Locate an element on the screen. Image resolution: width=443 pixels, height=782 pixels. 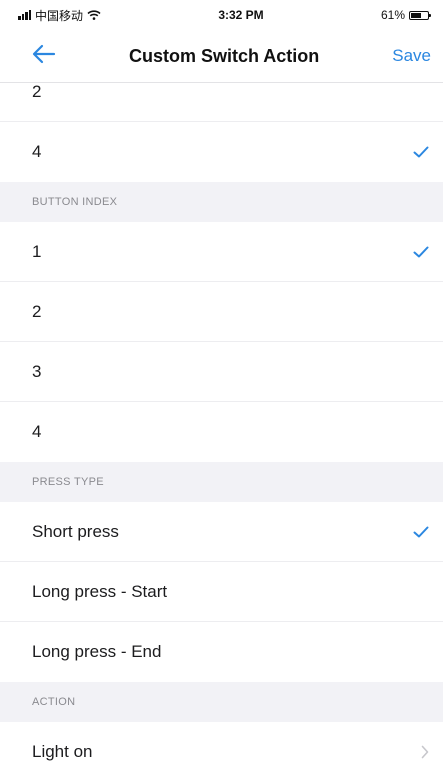
list-item-long-press-start: Long press - Start is located at coordinates (221, 592).